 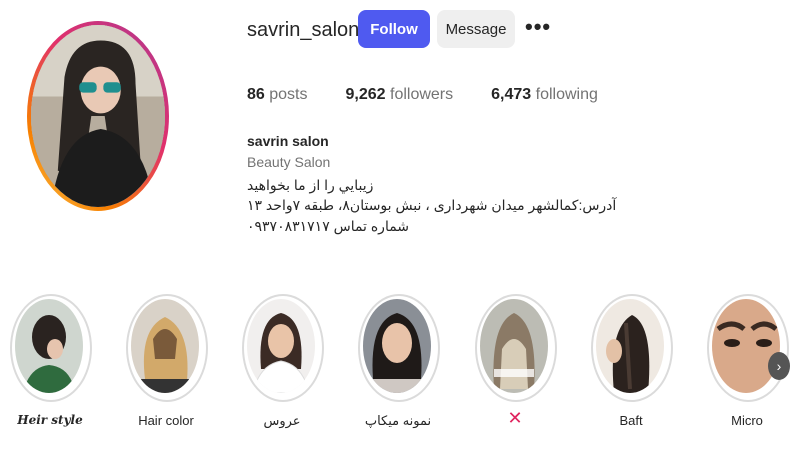 I want to click on following-stat: 6,473 following, so click(x=544, y=95).